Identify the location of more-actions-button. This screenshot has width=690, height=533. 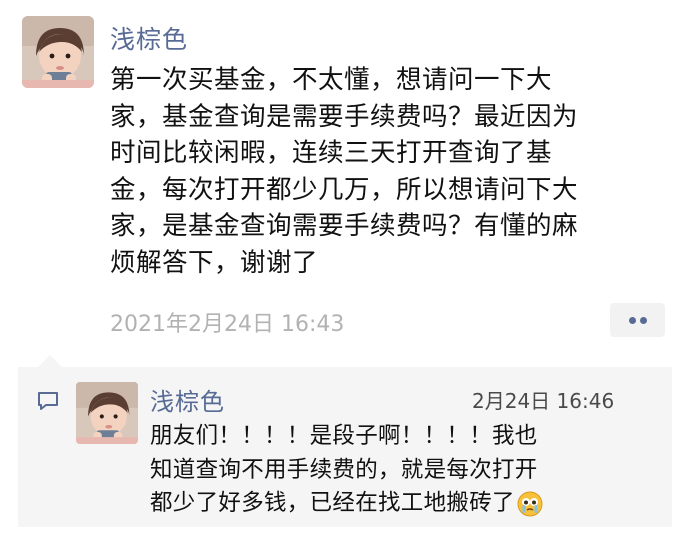
(637, 320).